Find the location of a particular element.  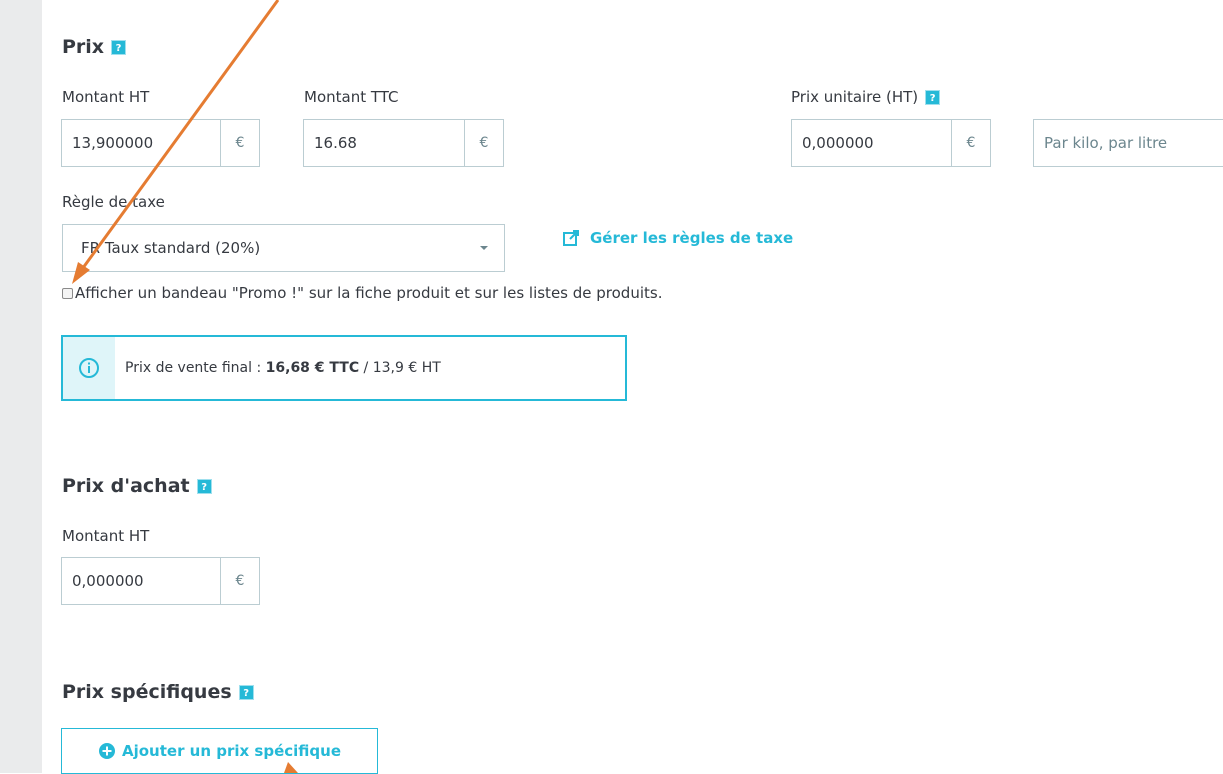

montant-ttc-input-group: 16.68 € is located at coordinates (403, 143).